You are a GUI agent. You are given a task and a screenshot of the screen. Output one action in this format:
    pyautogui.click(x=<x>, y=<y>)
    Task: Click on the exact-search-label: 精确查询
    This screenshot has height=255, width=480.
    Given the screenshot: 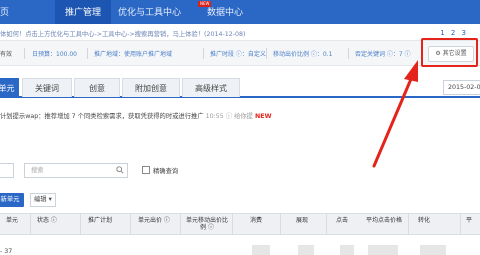 What is the action you would take?
    pyautogui.click(x=166, y=171)
    